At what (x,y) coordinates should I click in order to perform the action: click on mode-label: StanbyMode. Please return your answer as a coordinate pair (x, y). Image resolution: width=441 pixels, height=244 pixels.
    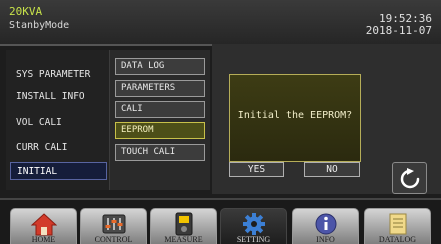
    Looking at the image, I should click on (39, 25).